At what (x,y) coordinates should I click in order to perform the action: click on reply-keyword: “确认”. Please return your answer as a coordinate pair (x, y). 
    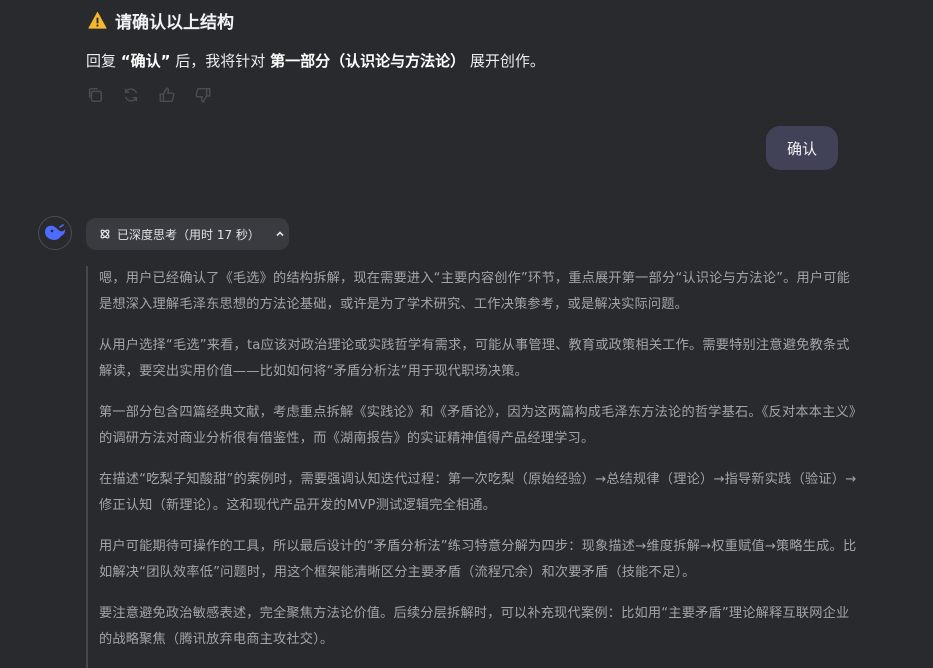
    Looking at the image, I should click on (145, 61).